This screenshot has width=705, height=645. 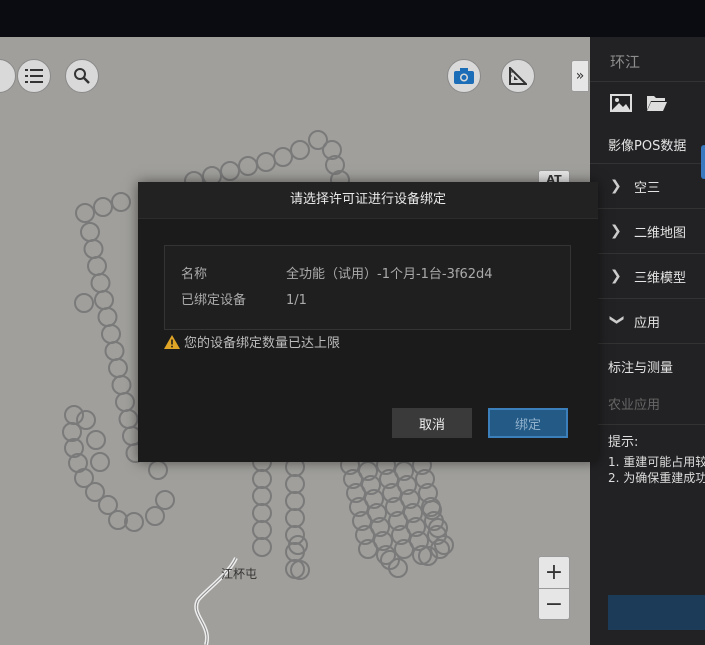 I want to click on sidebar-item-aerotriangulation: ❯ 空三, so click(x=647, y=186).